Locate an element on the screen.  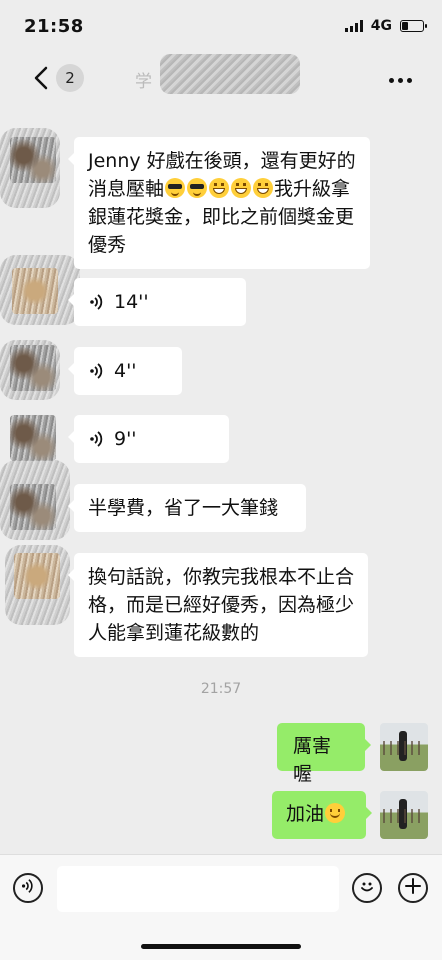
voice-duration: 9'' is located at coordinates (125, 439).